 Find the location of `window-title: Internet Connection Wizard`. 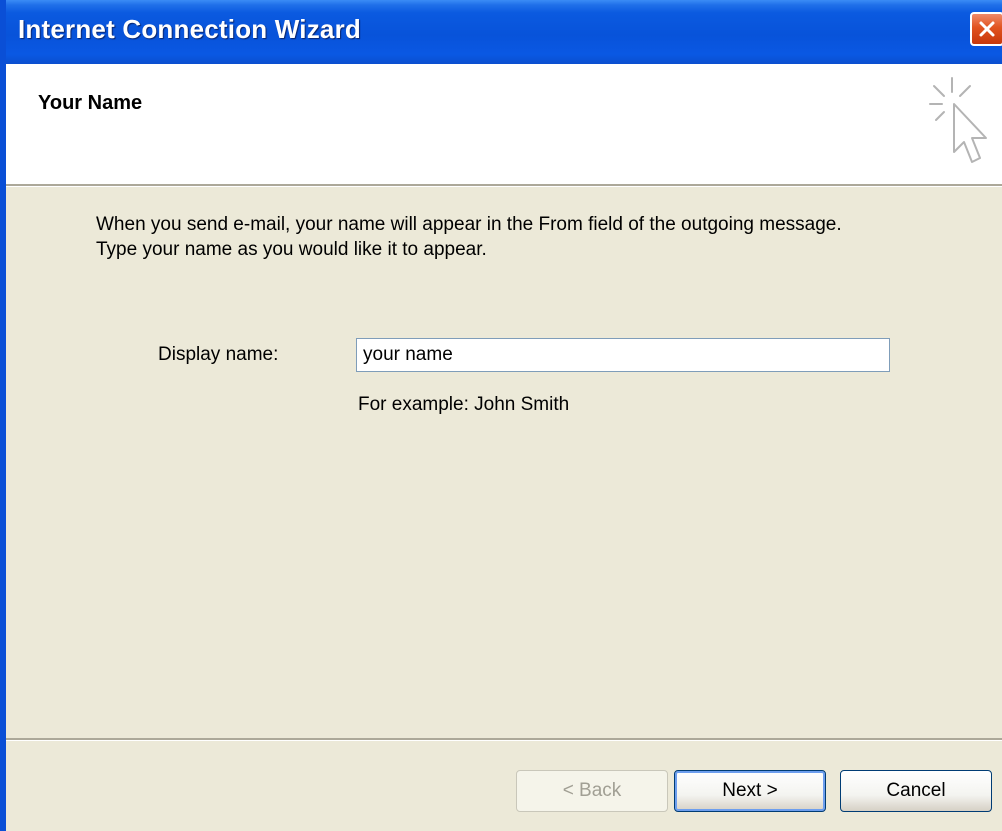

window-title: Internet Connection Wizard is located at coordinates (189, 29).